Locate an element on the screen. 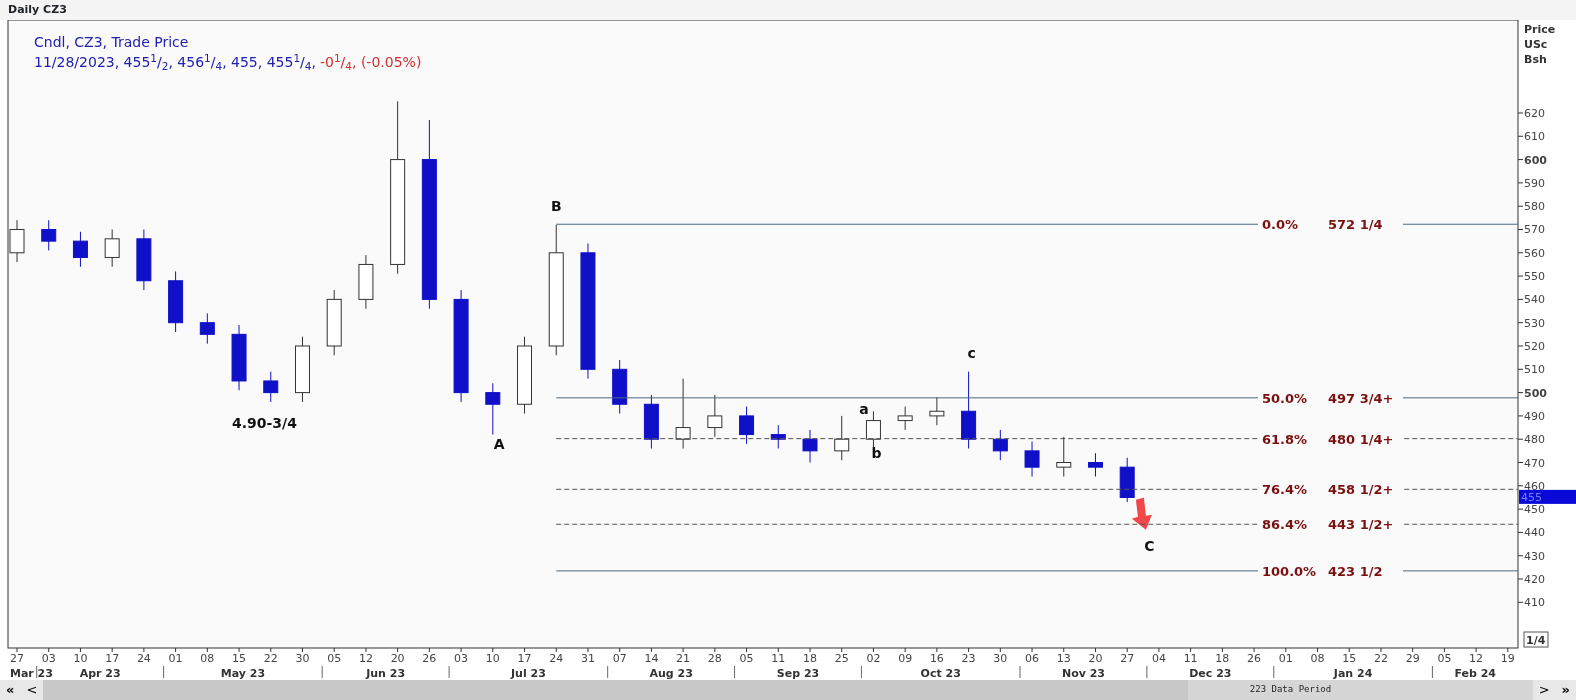  axis-label: 23 is located at coordinates (968, 658).